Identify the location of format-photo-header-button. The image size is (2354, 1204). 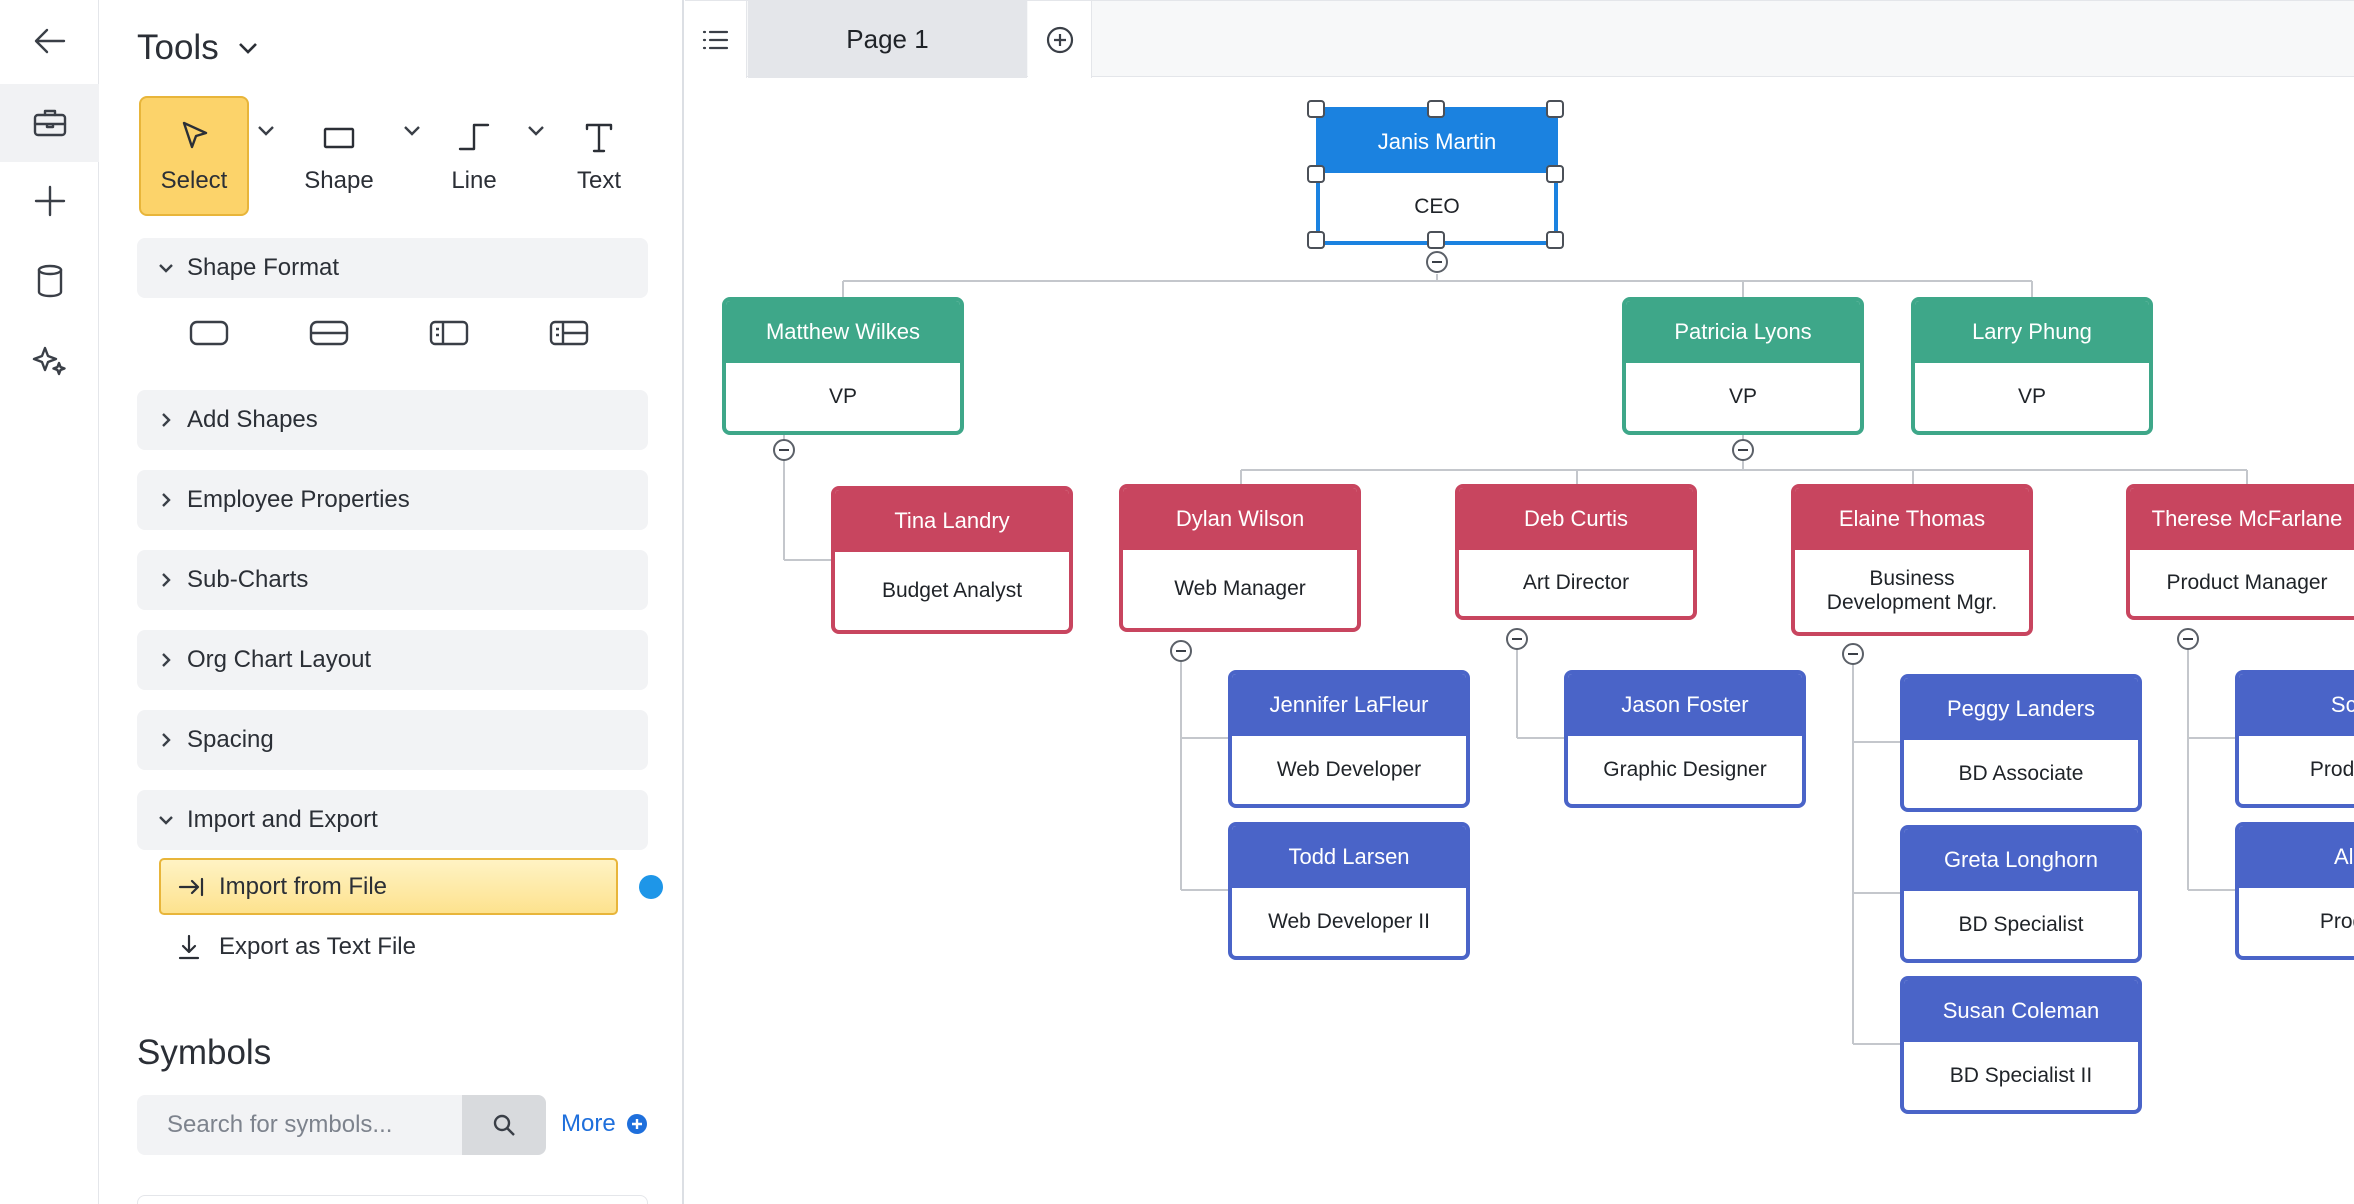
(569, 333).